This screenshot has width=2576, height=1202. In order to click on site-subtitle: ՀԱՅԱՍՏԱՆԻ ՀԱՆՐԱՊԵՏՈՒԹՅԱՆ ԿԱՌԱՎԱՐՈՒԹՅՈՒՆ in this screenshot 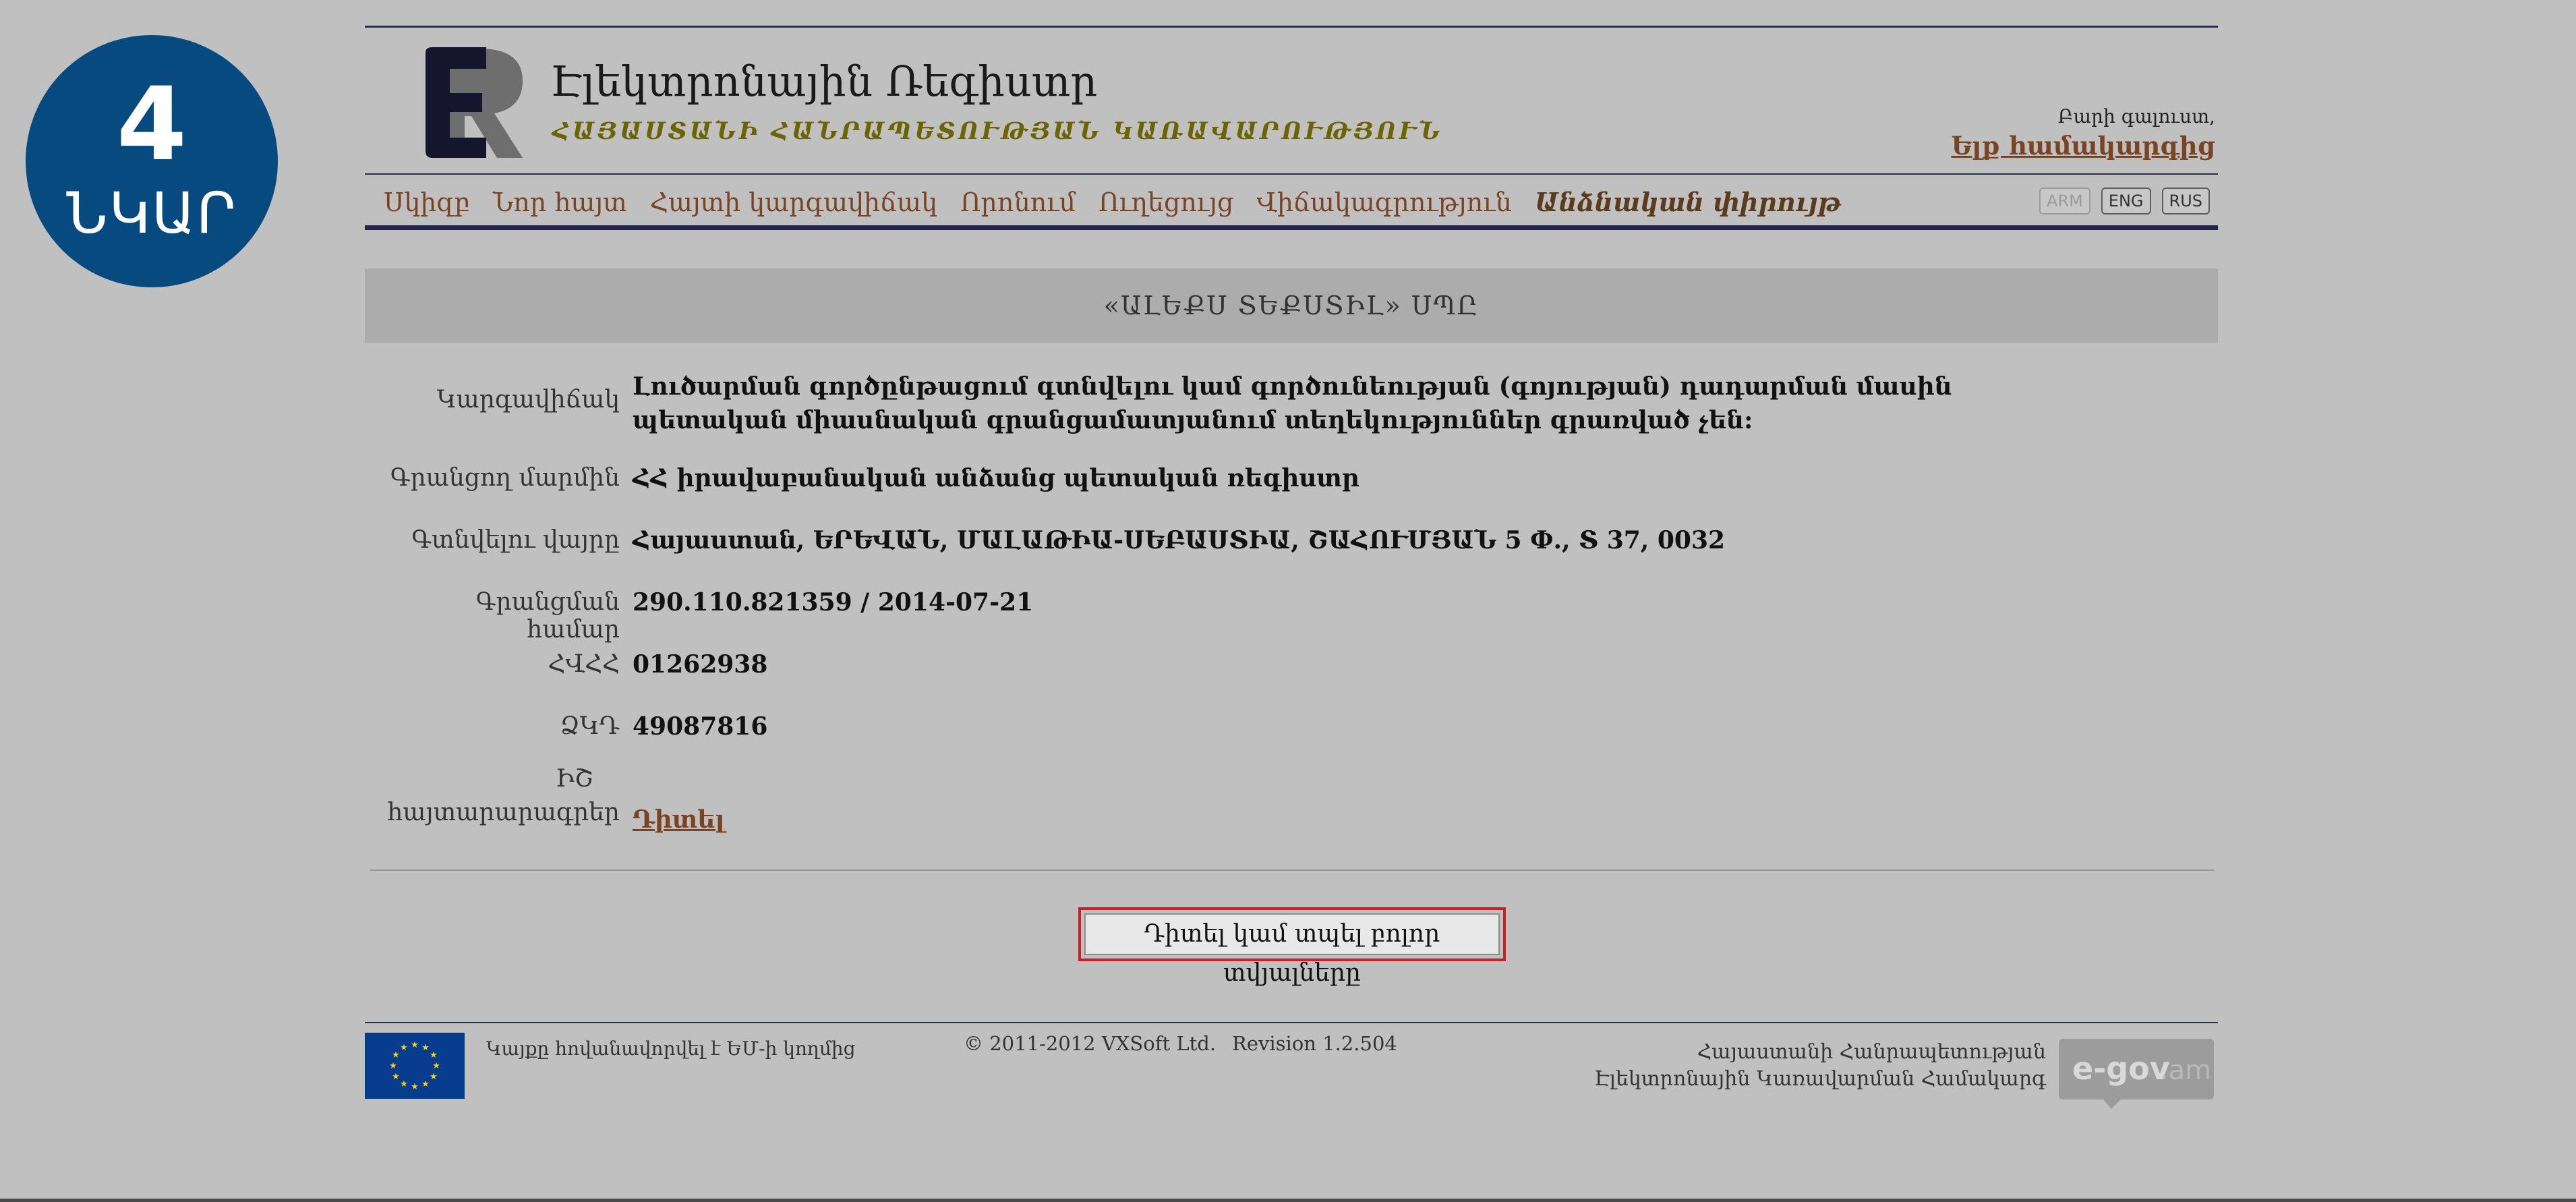, I will do `click(998, 131)`.